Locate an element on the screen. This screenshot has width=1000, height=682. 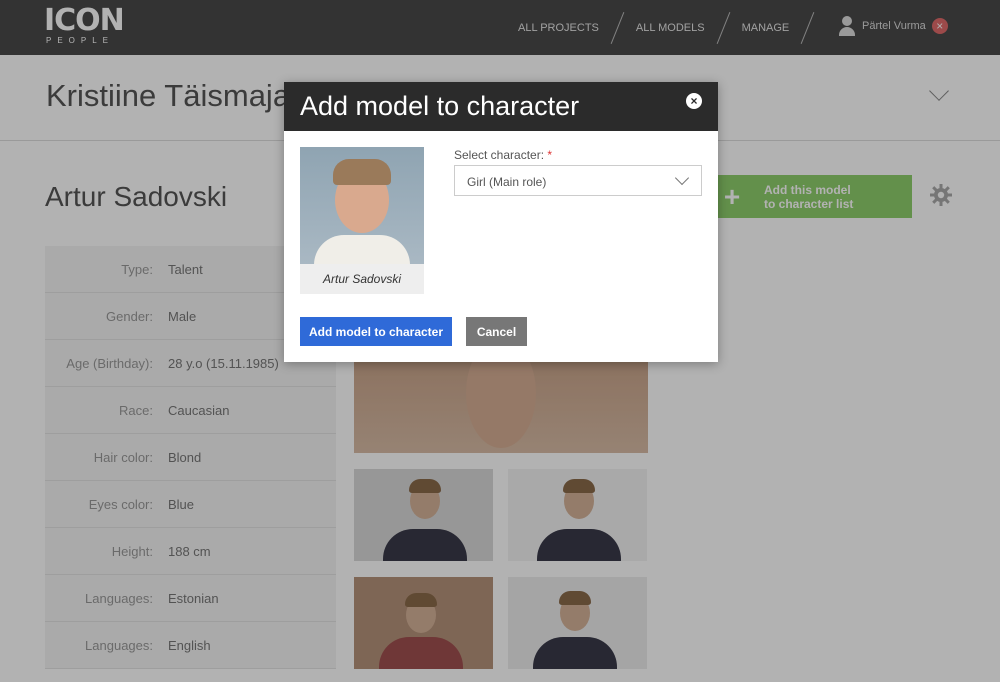
required-mark: * is located at coordinates (550, 155).